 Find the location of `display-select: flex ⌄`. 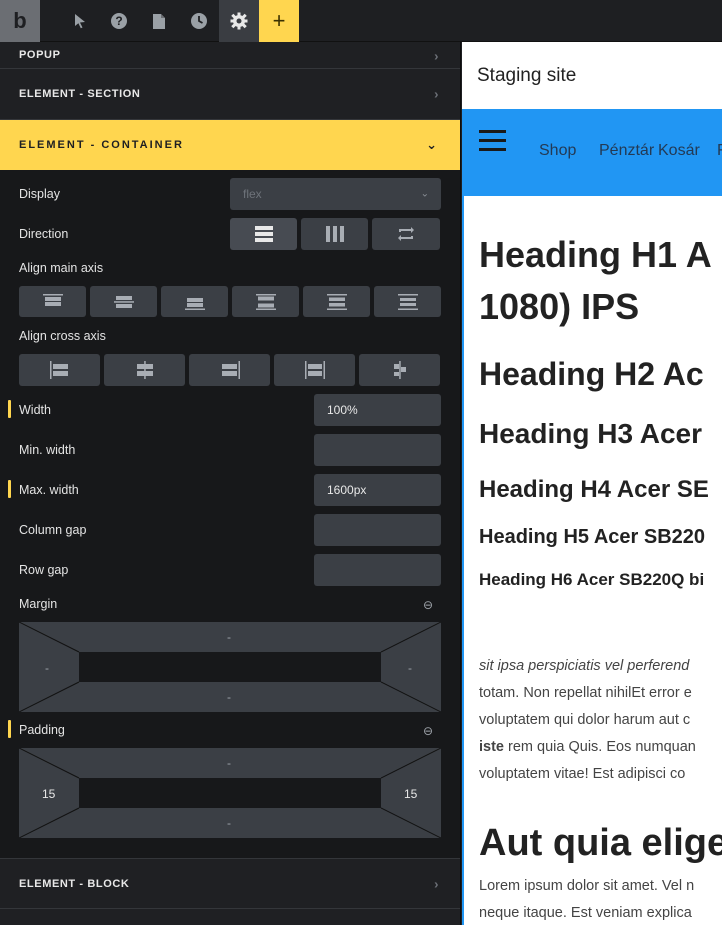

display-select: flex ⌄ is located at coordinates (335, 194).